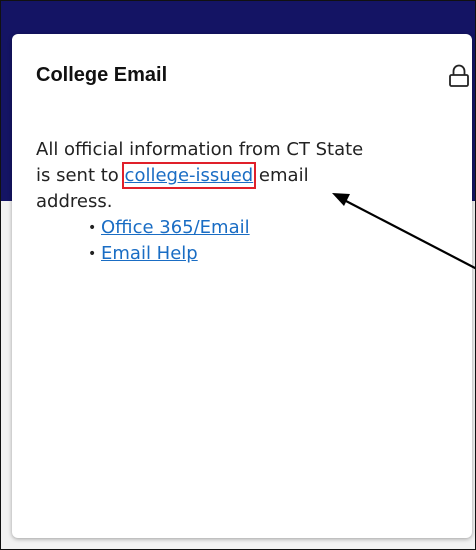  What do you see at coordinates (459, 76) in the screenshot?
I see `lock-icon` at bounding box center [459, 76].